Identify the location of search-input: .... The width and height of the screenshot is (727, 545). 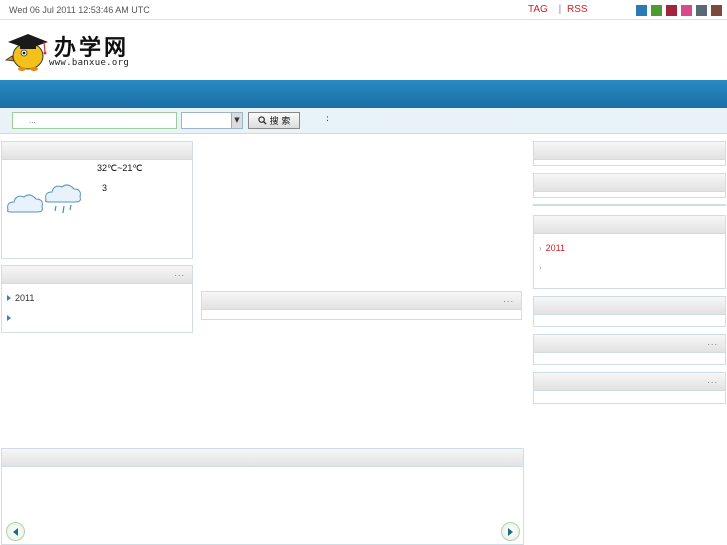
(94, 120).